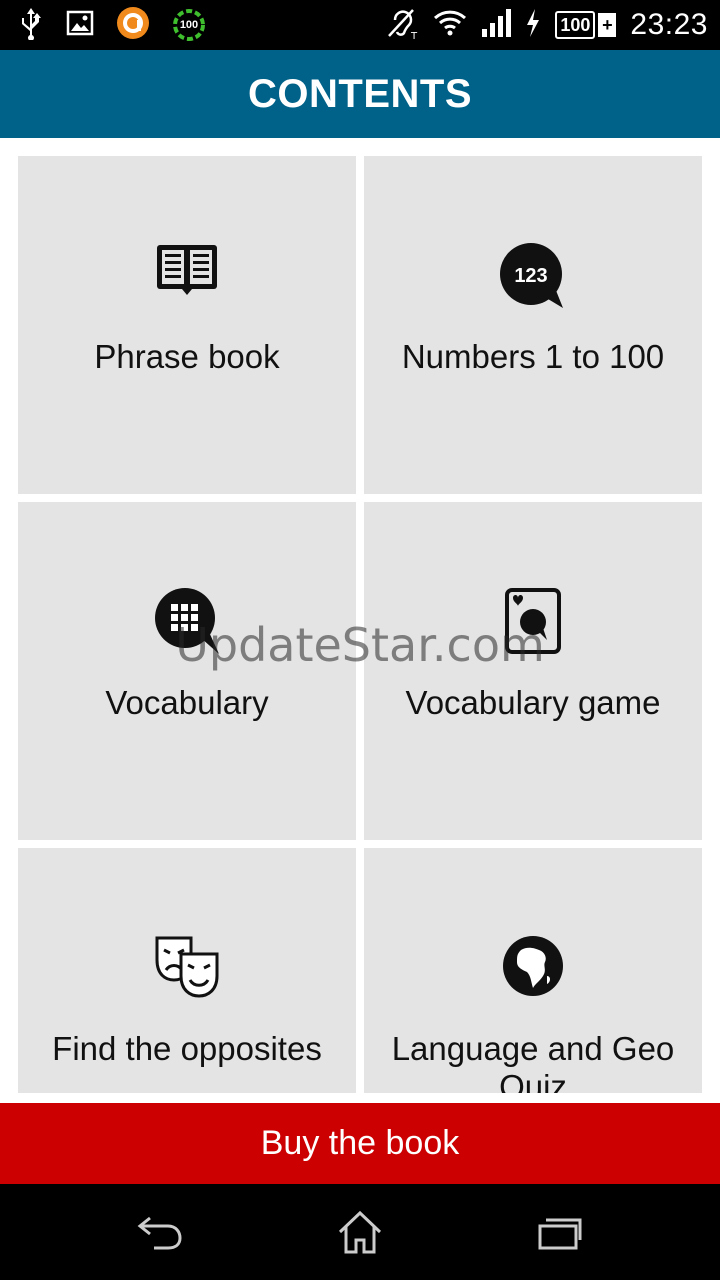 This screenshot has width=720, height=1280. I want to click on tile-label: Language and Geo Quiz, so click(533, 1061).